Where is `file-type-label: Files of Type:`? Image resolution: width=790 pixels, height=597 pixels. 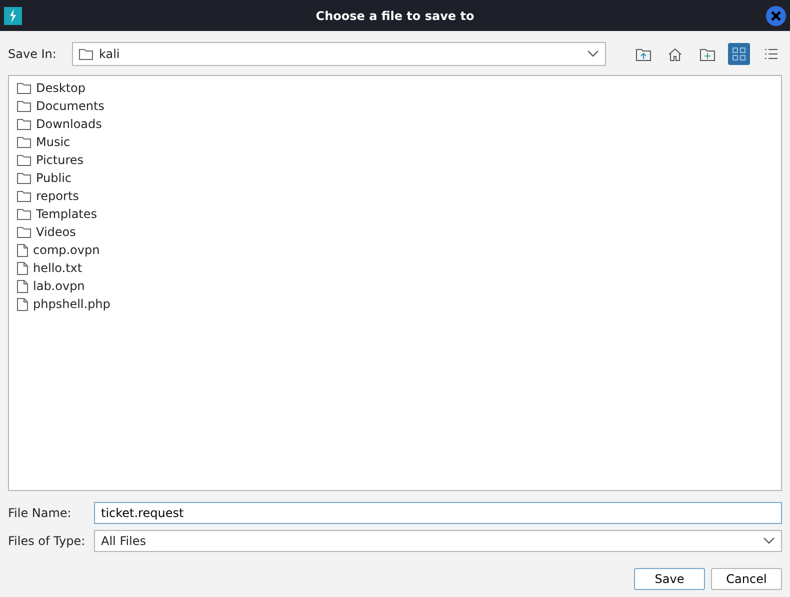
file-type-label: Files of Type: is located at coordinates (47, 541).